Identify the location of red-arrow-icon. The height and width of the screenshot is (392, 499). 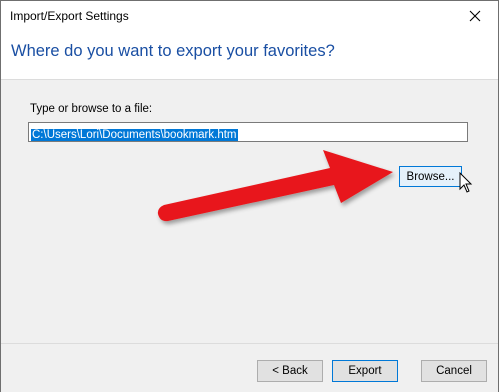
(275, 186).